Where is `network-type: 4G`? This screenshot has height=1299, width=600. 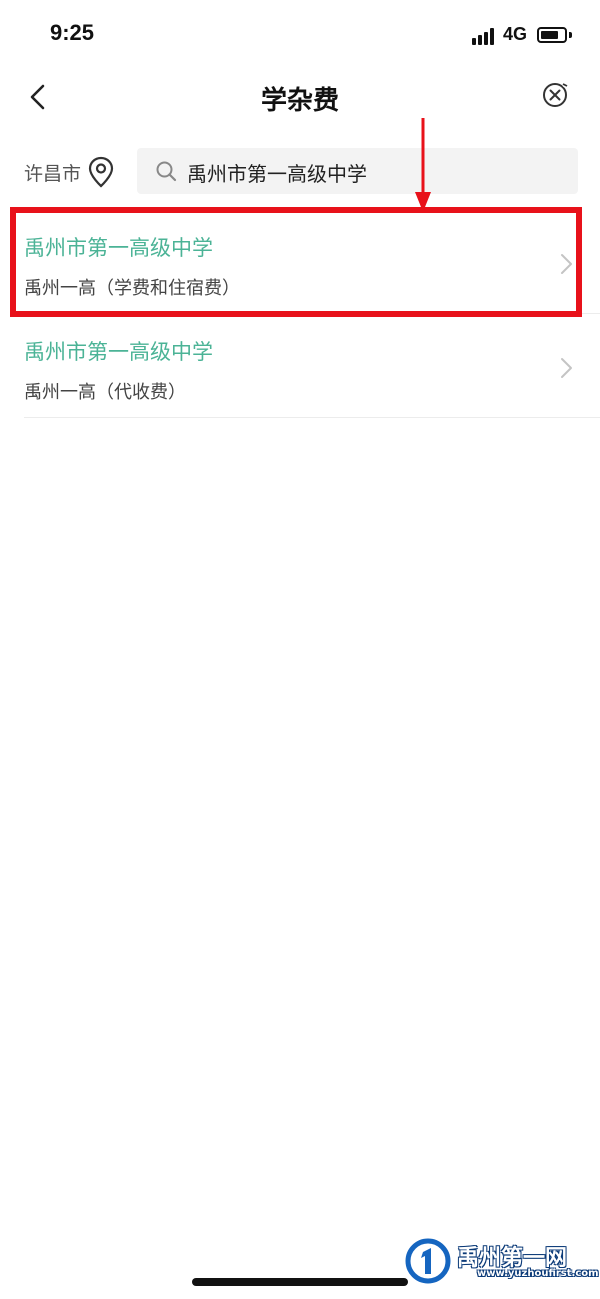
network-type: 4G is located at coordinates (515, 34).